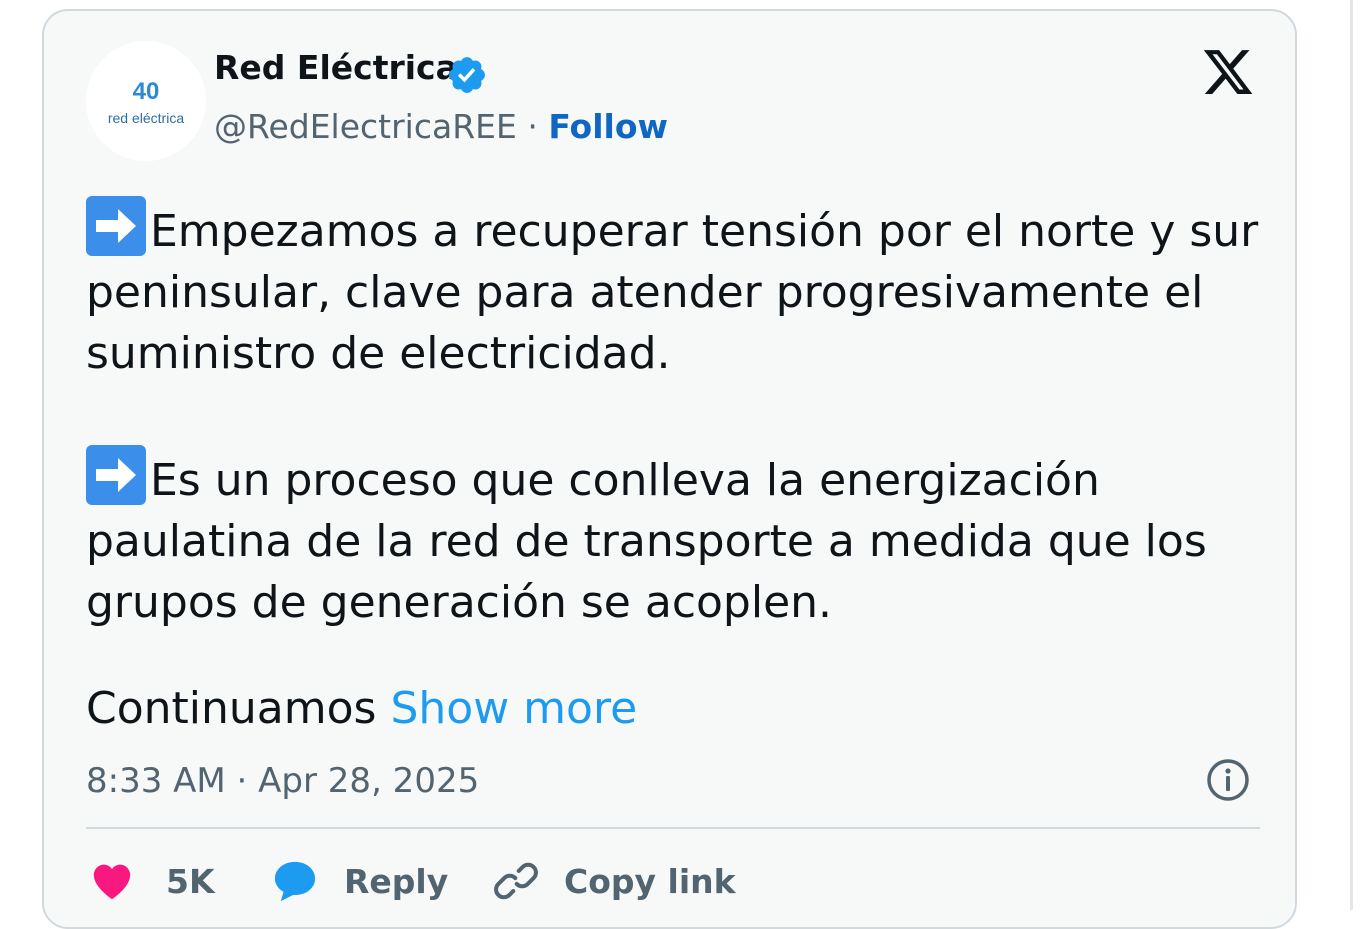  I want to click on like-button: 5K, so click(152, 881).